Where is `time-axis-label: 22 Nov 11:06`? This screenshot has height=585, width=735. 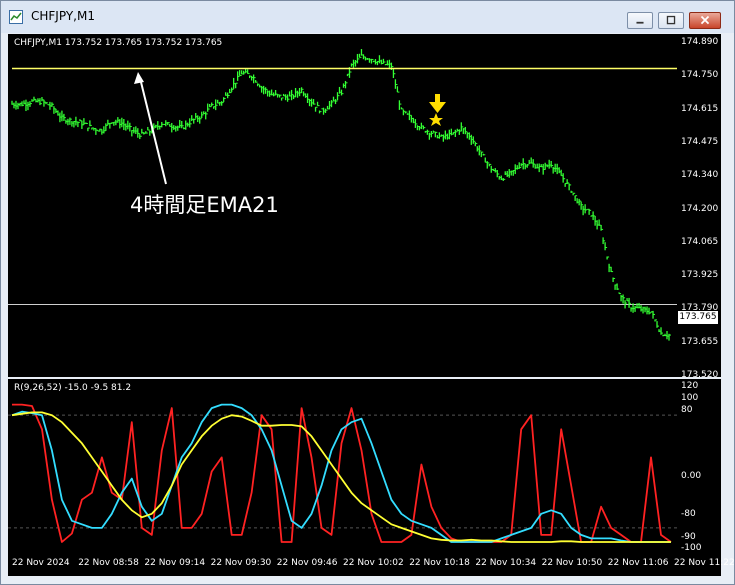
time-axis-label: 22 Nov 11:06 is located at coordinates (638, 563).